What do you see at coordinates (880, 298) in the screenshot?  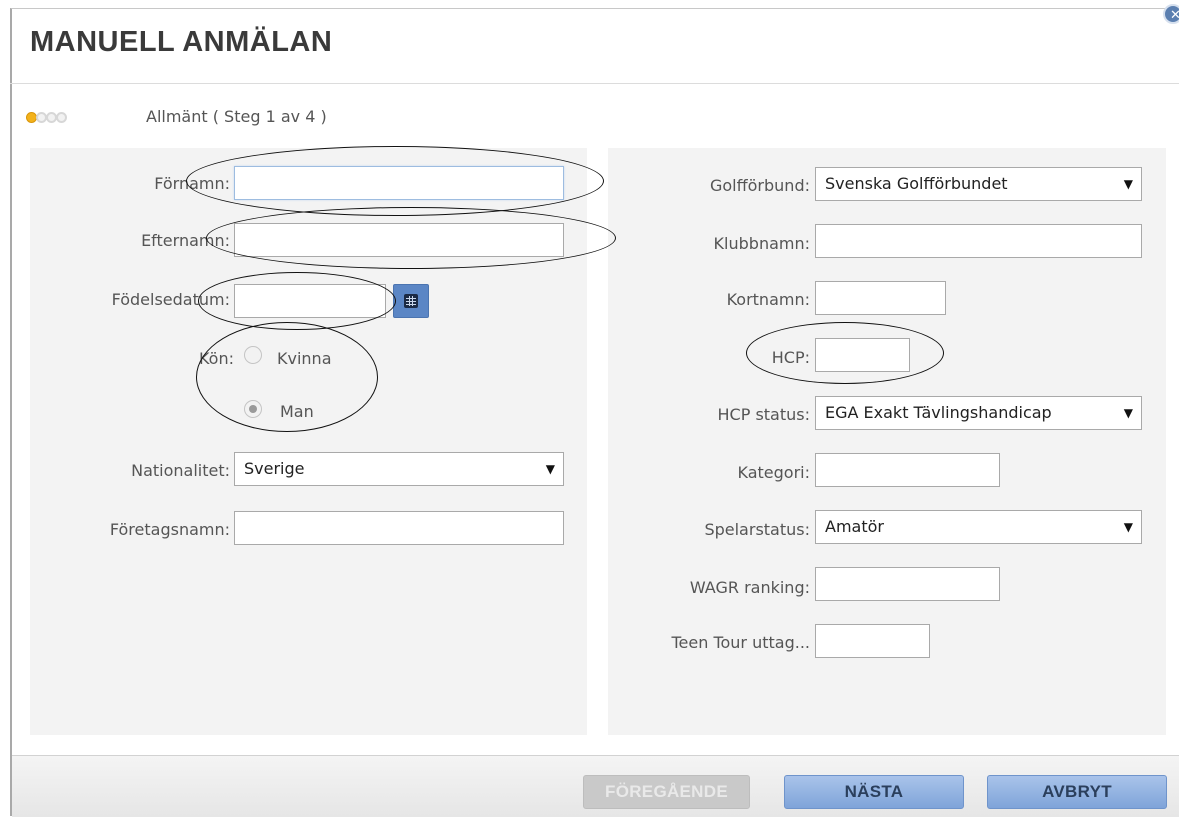 I see `kortnamn-field` at bounding box center [880, 298].